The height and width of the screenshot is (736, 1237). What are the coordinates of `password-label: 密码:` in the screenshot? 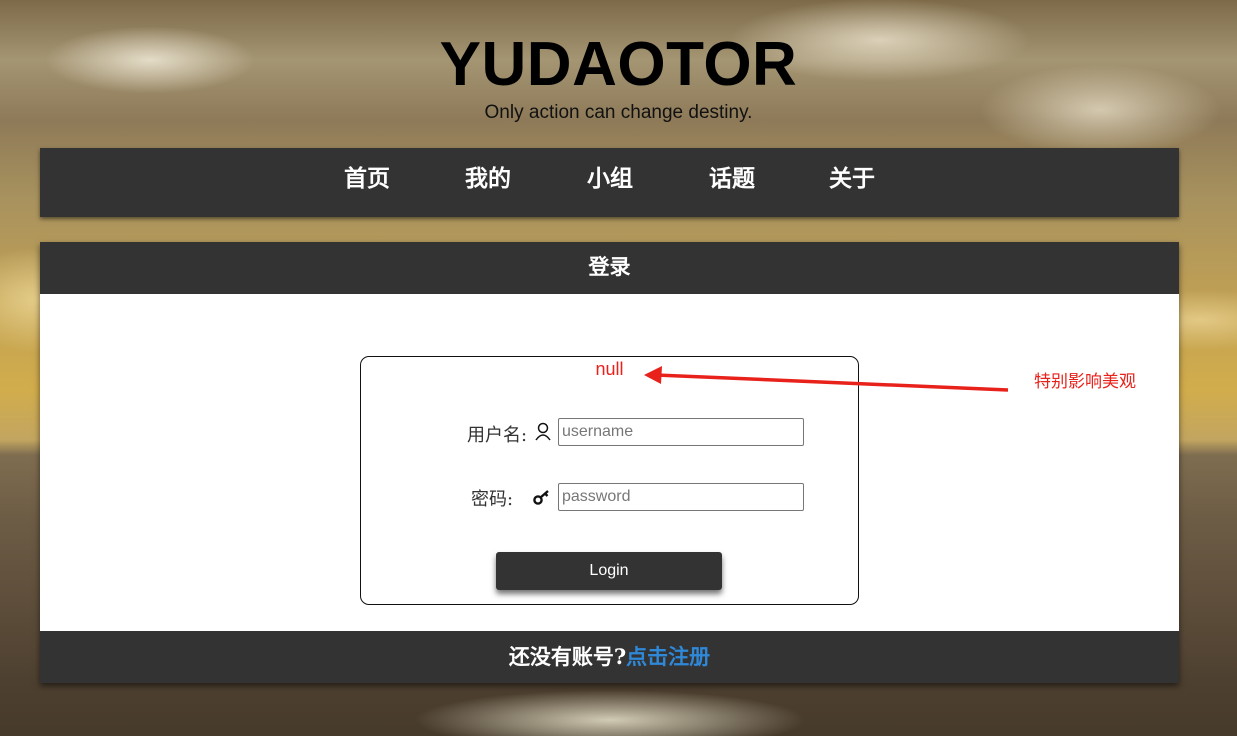 It's located at (492, 499).